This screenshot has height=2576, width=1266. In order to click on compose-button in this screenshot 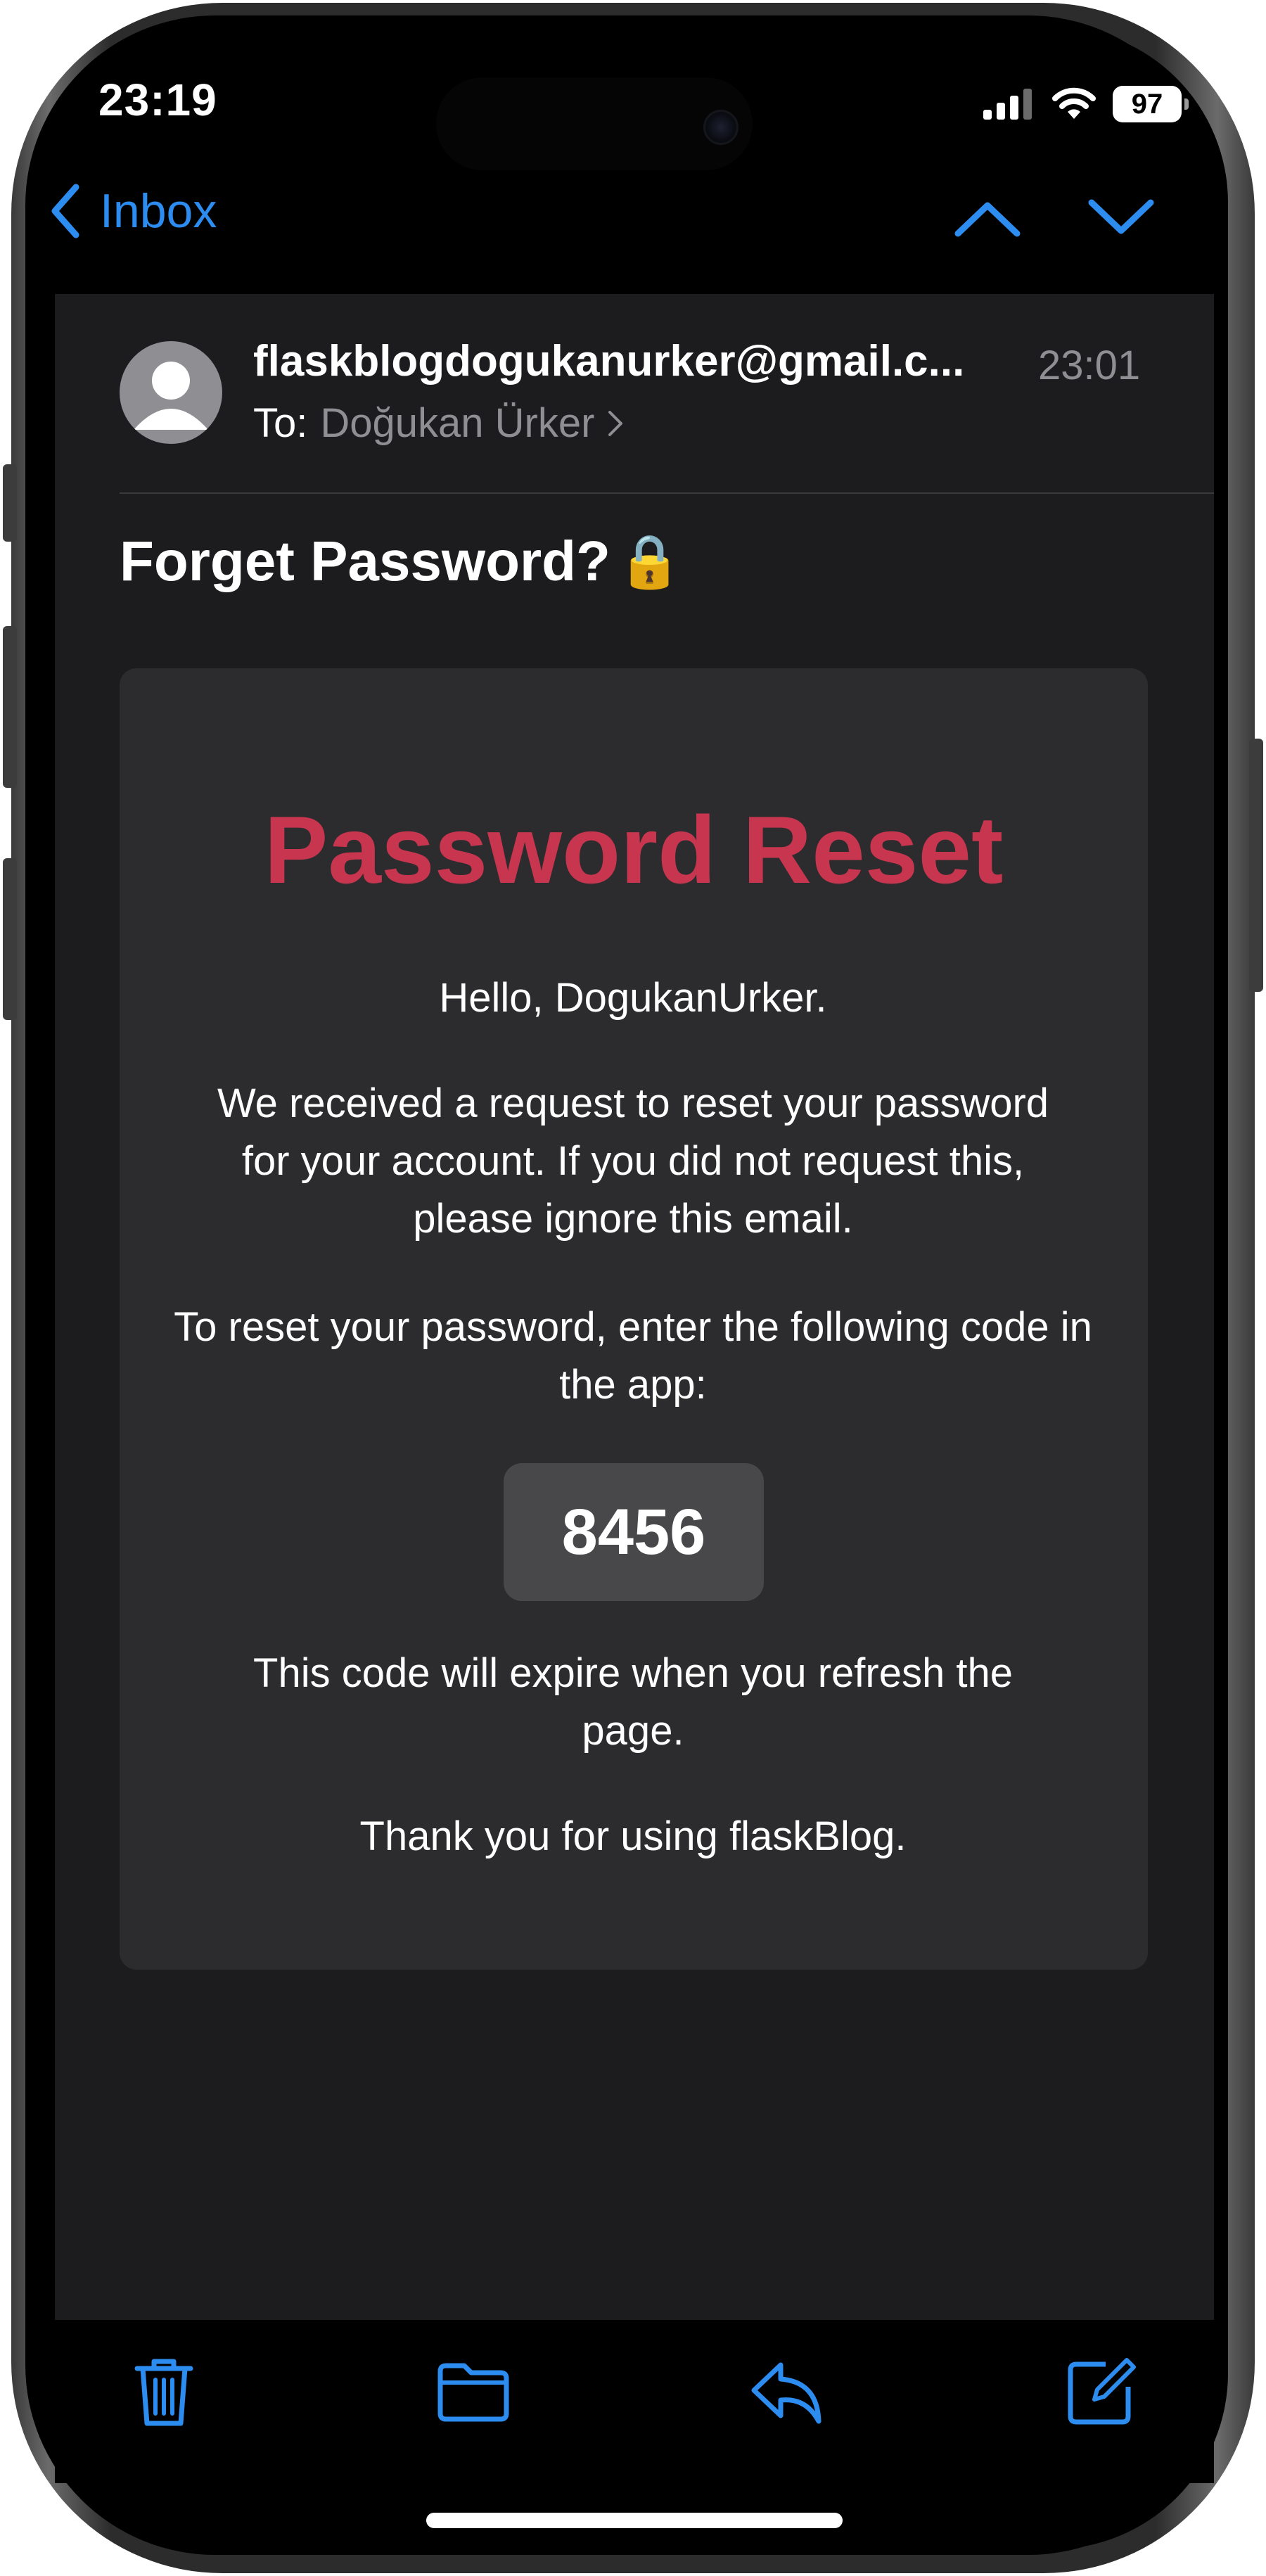, I will do `click(1100, 2391)`.